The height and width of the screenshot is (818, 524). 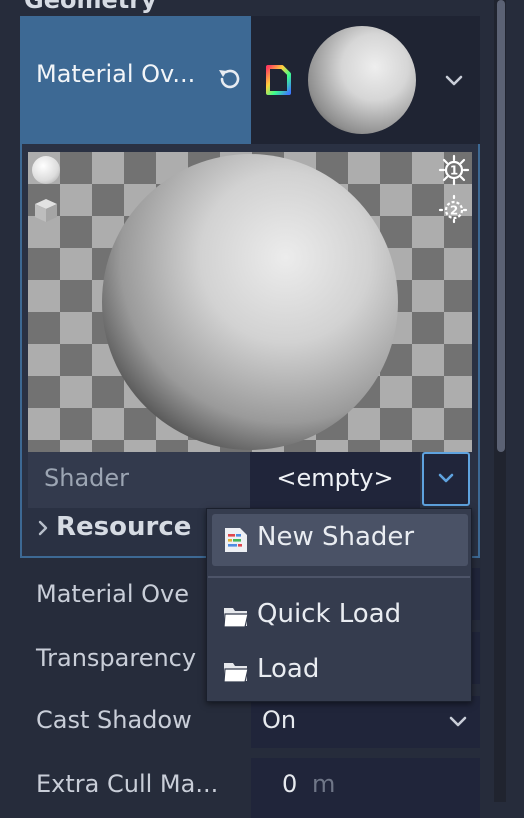 What do you see at coordinates (335, 478) in the screenshot?
I see `shader-value: <empty>` at bounding box center [335, 478].